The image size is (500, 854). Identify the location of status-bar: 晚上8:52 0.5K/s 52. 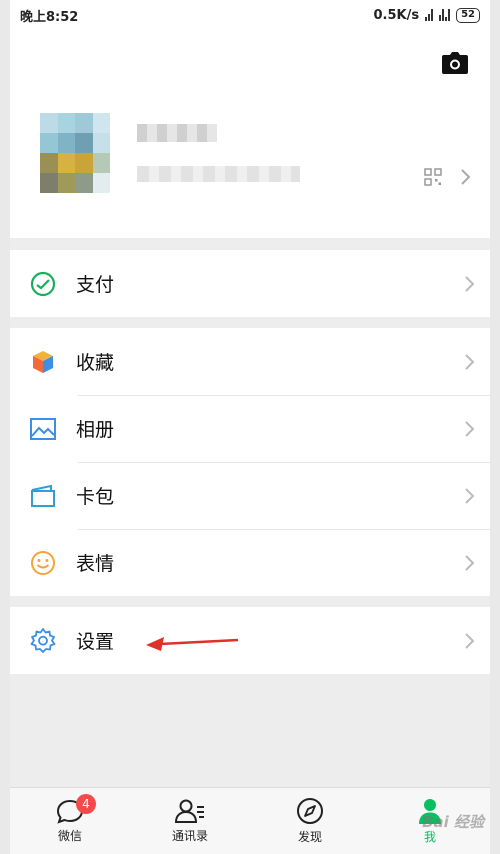
(250, 15).